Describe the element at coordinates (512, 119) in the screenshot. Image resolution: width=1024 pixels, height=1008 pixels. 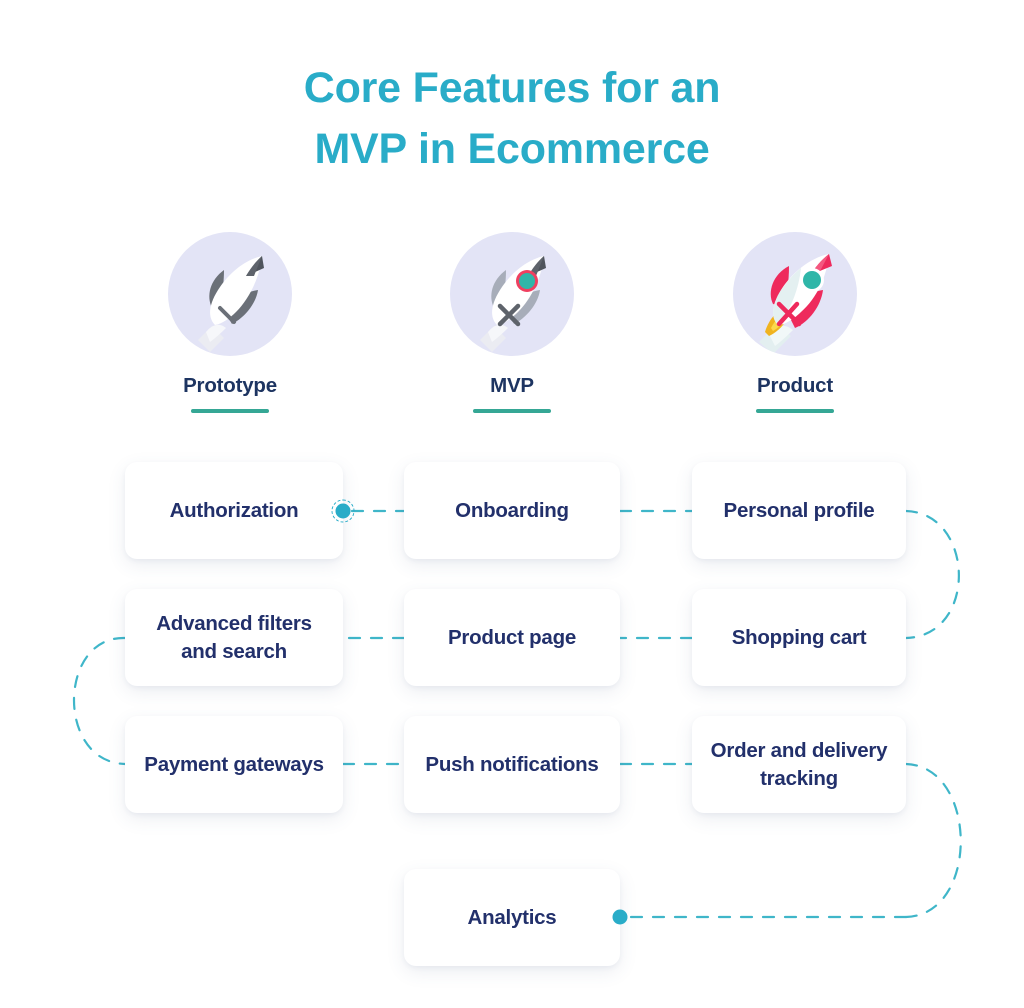
I see `page-title: Core Features for an MVP in Ecommerce` at that location.